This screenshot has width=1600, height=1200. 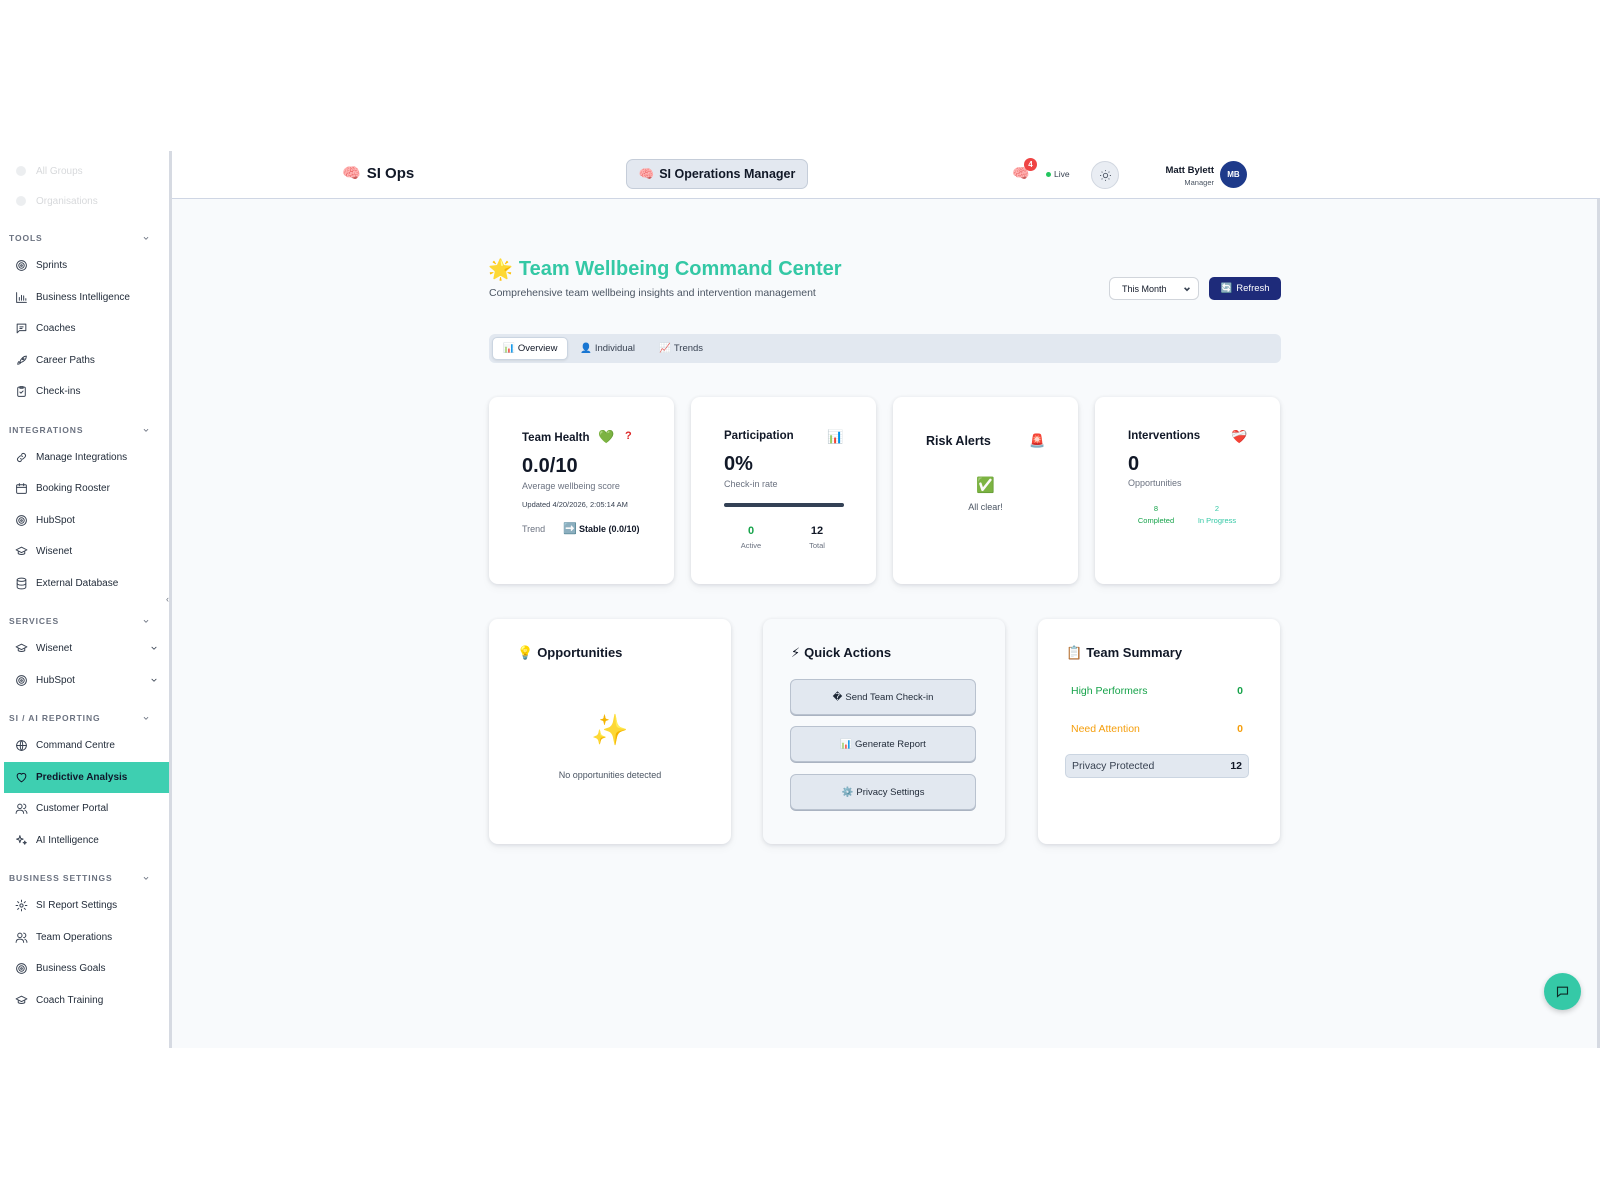 I want to click on participation-title: Participation, so click(x=759, y=436).